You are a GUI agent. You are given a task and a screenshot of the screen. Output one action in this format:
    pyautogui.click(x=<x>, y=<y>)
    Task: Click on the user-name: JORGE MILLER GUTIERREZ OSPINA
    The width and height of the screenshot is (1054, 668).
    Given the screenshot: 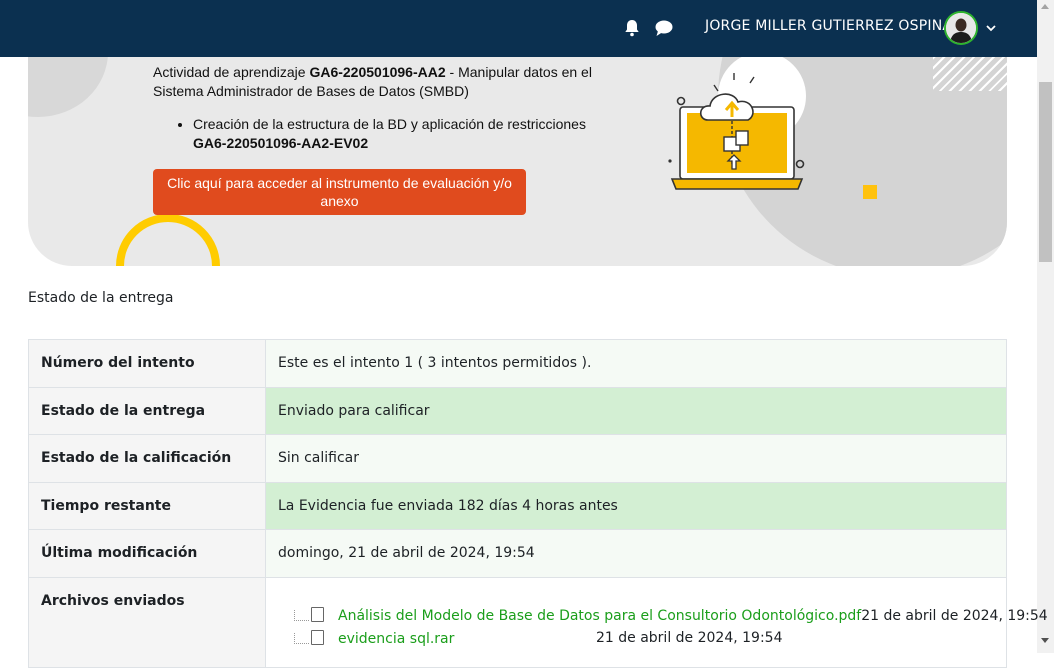 What is the action you would take?
    pyautogui.click(x=828, y=26)
    